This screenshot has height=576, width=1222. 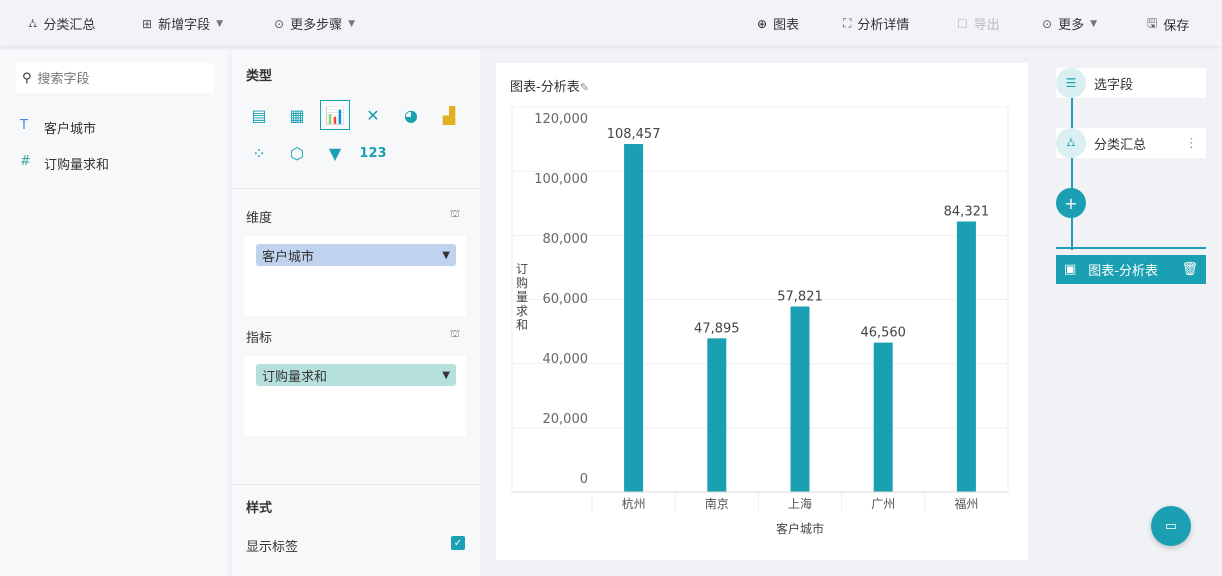 What do you see at coordinates (182, 24) in the screenshot?
I see `add-field-button: ⊞ 新增字段 ▼` at bounding box center [182, 24].